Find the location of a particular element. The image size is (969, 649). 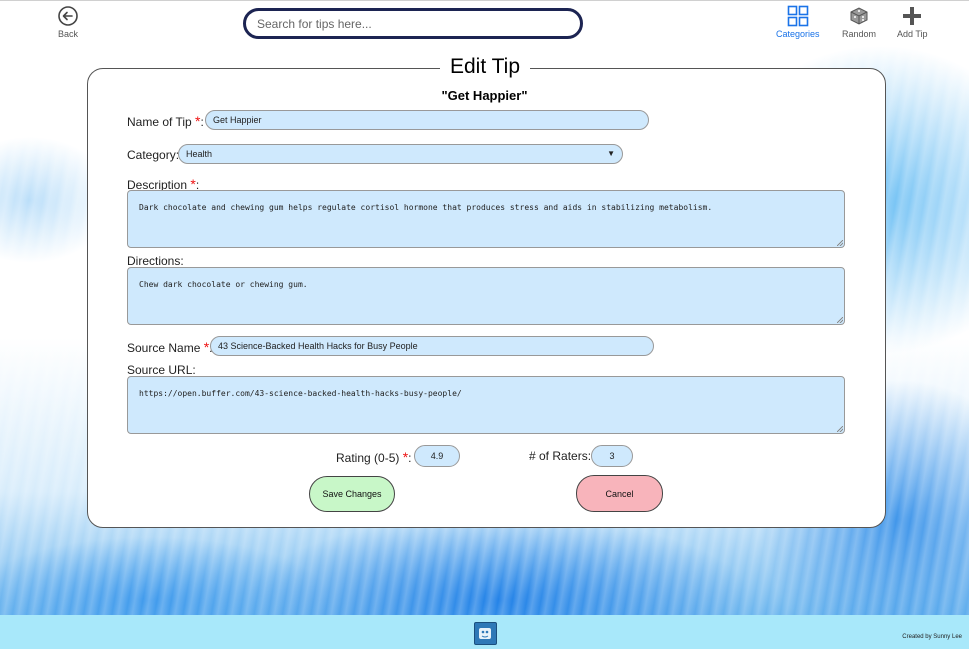

dice-icon is located at coordinates (859, 16).